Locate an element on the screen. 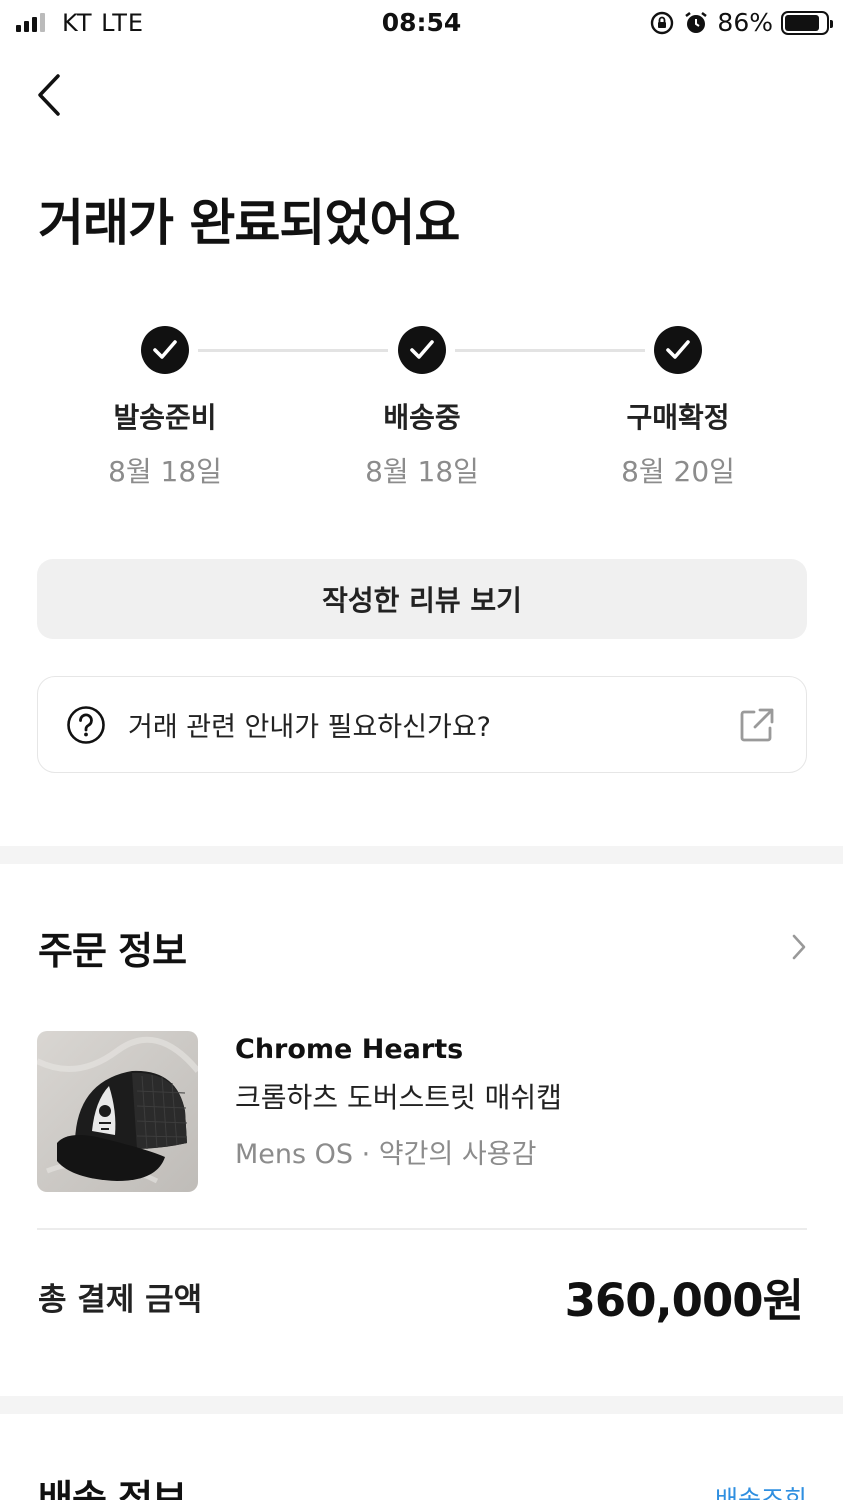 The image size is (843, 1500). step-in-transit: 배송중 8월 18일 is located at coordinates (422, 408).